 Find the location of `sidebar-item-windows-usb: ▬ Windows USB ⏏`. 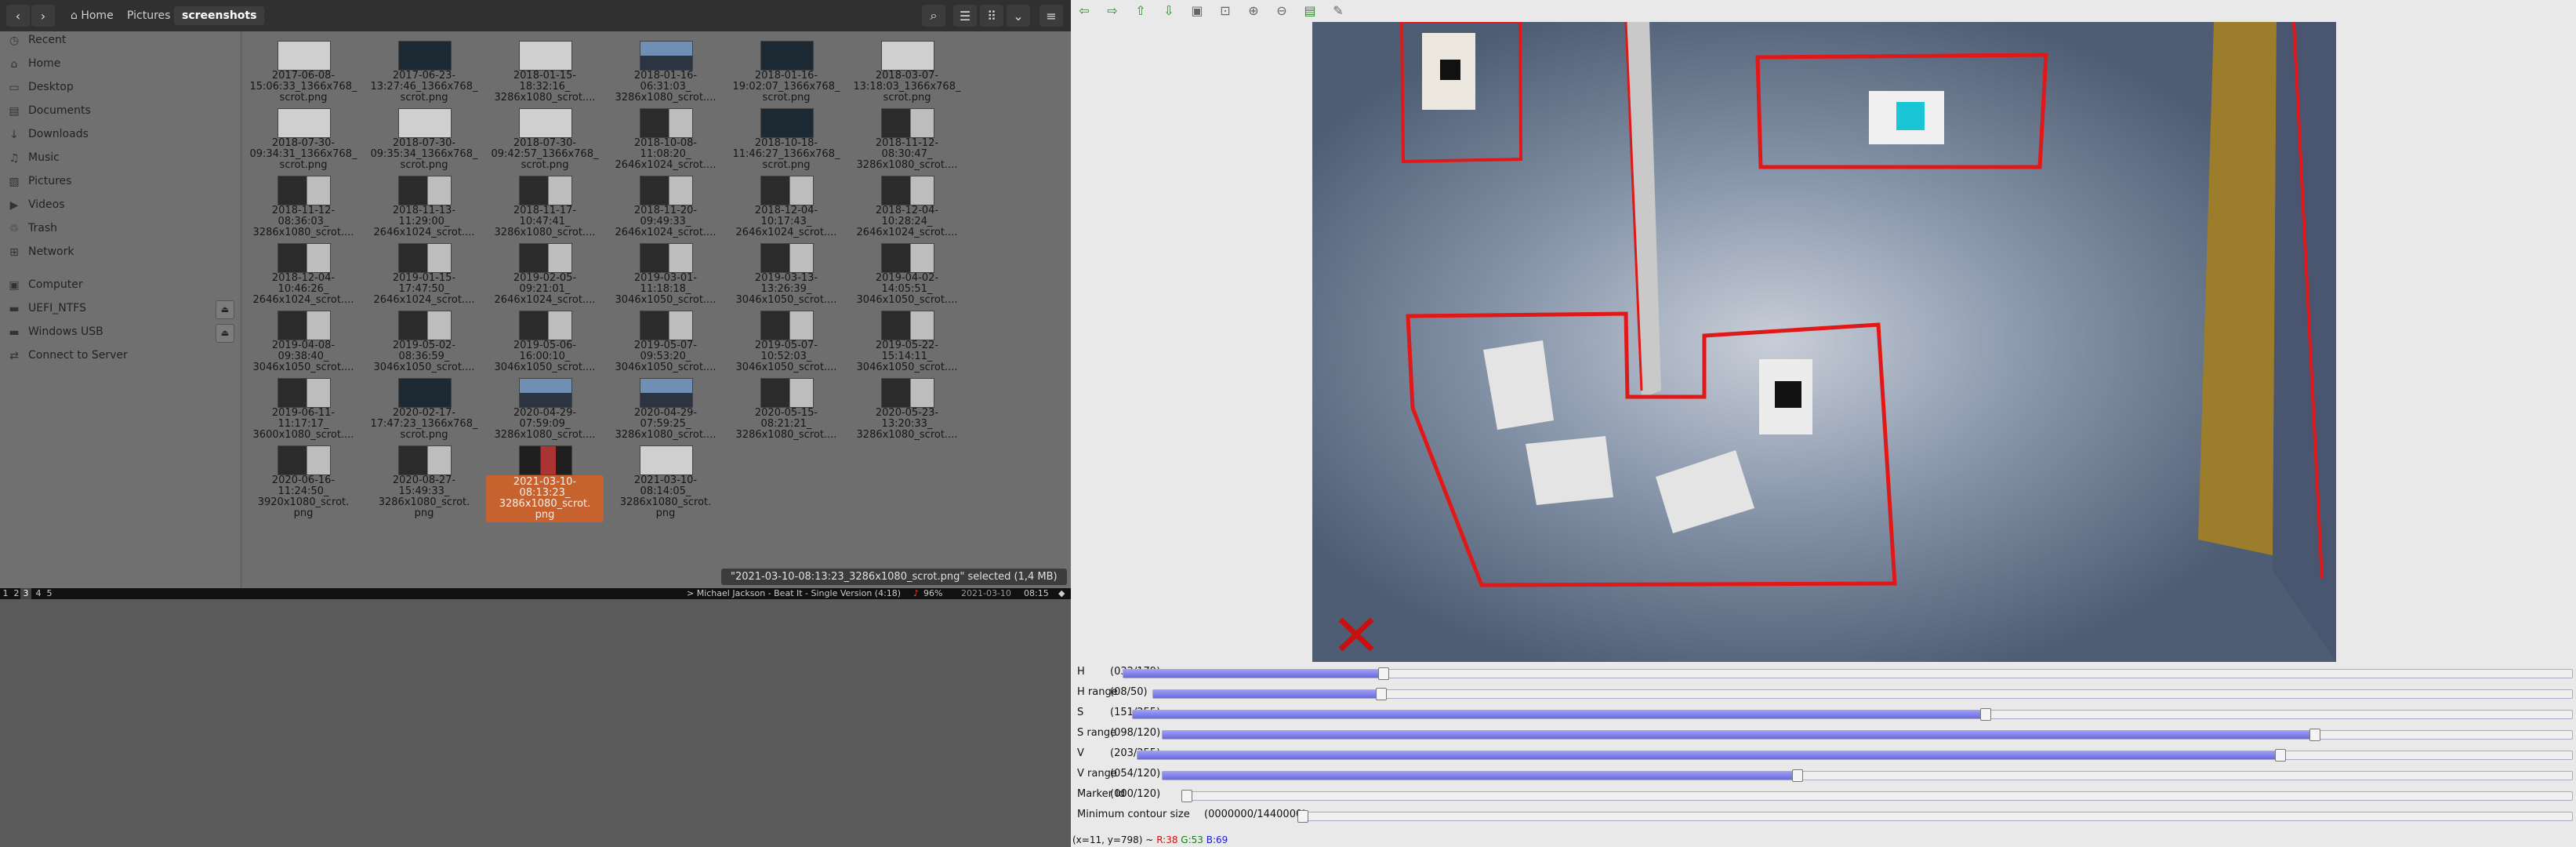

sidebar-item-windows-usb: ▬ Windows USB ⏏ is located at coordinates (121, 333).